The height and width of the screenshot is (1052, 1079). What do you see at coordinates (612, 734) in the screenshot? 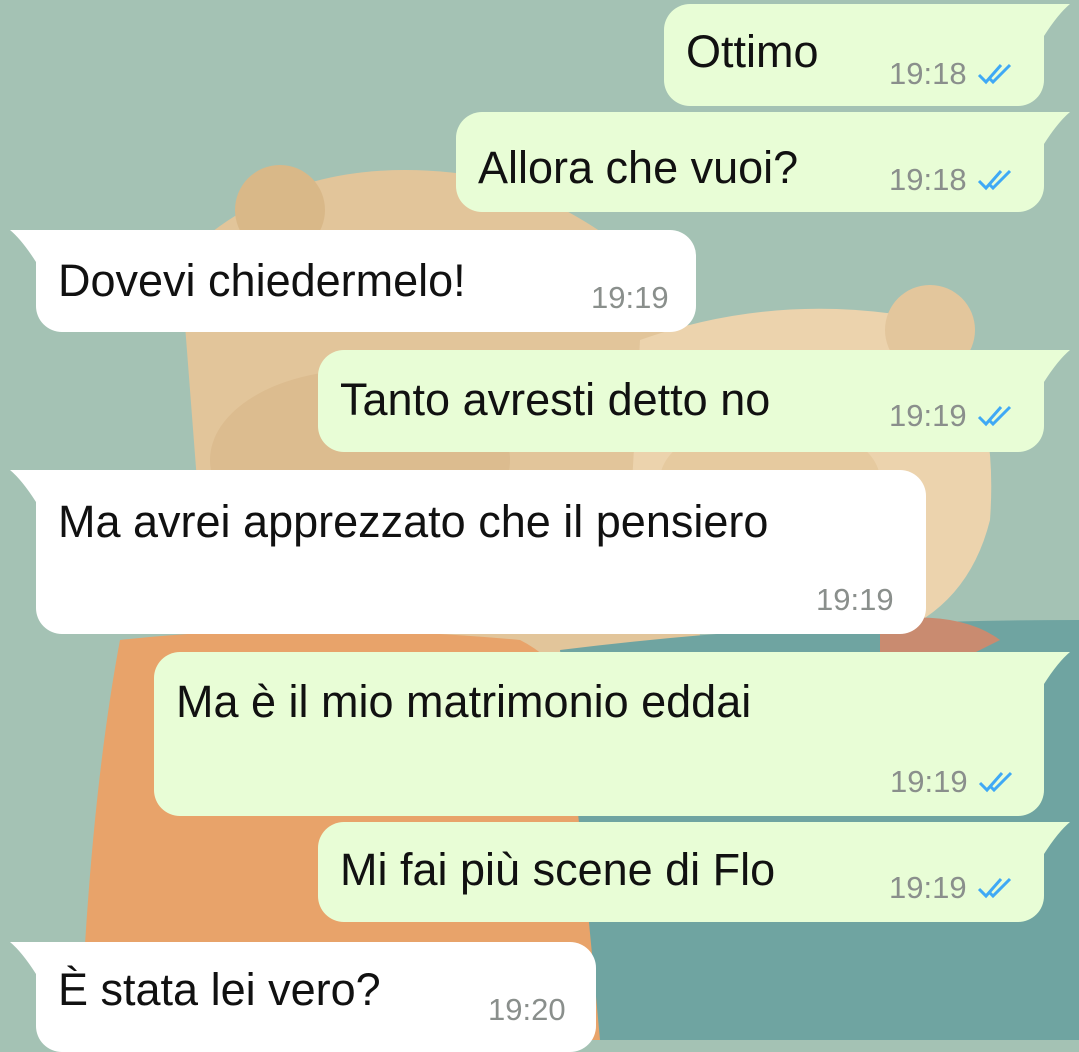
I see `outgoing-message-bubble: Ma è il mio matrimonio eddai 19:19` at bounding box center [612, 734].